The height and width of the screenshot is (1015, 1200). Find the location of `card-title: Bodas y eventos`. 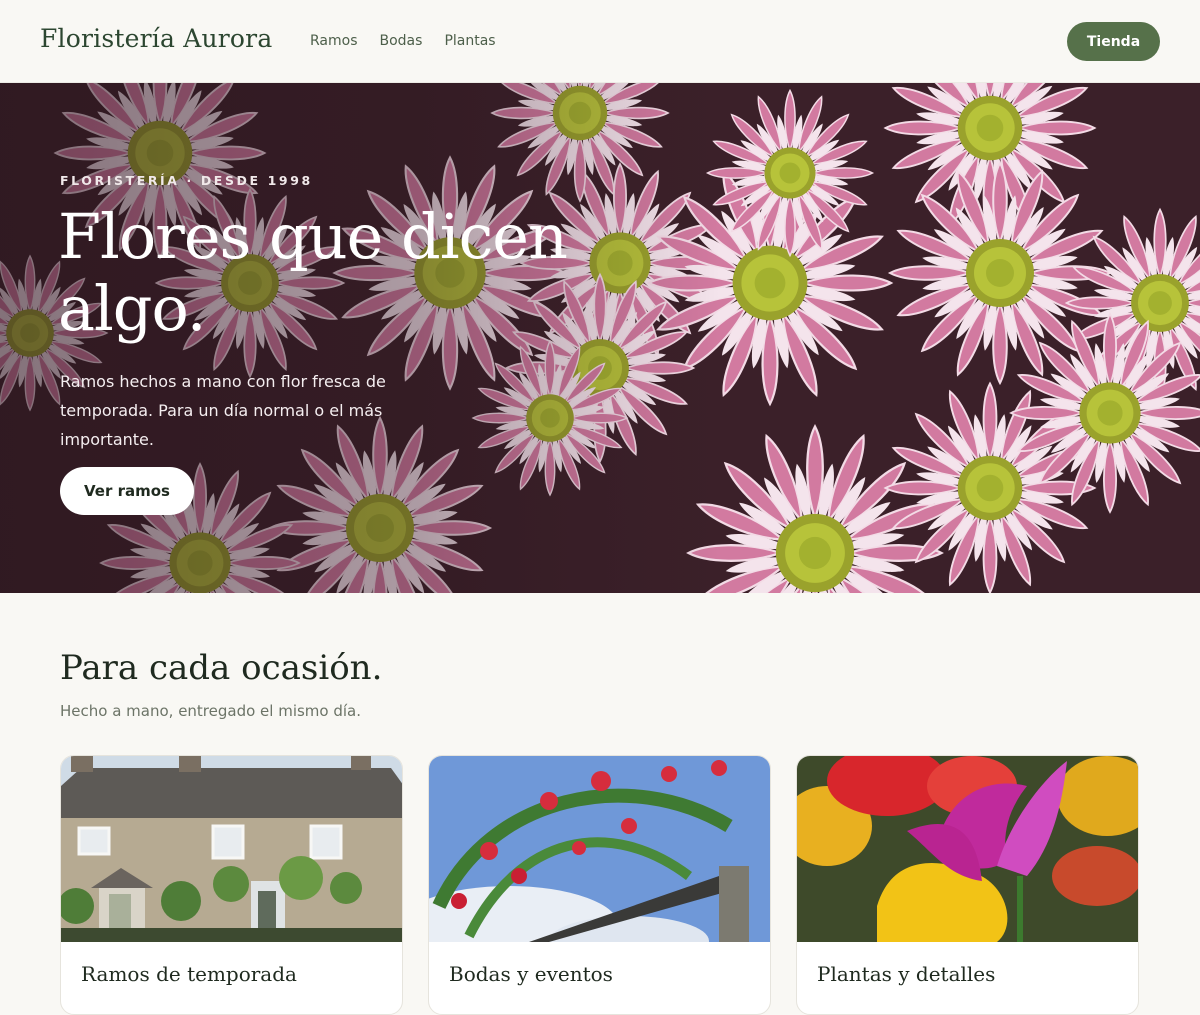

card-title: Bodas y eventos is located at coordinates (531, 974).